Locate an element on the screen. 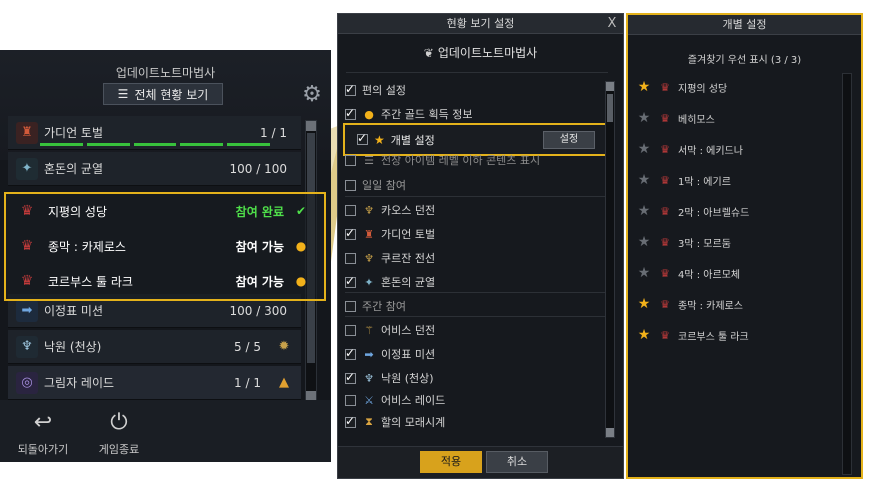  settings-item: ⚔ 어비스 레이드 is located at coordinates (476, 400).